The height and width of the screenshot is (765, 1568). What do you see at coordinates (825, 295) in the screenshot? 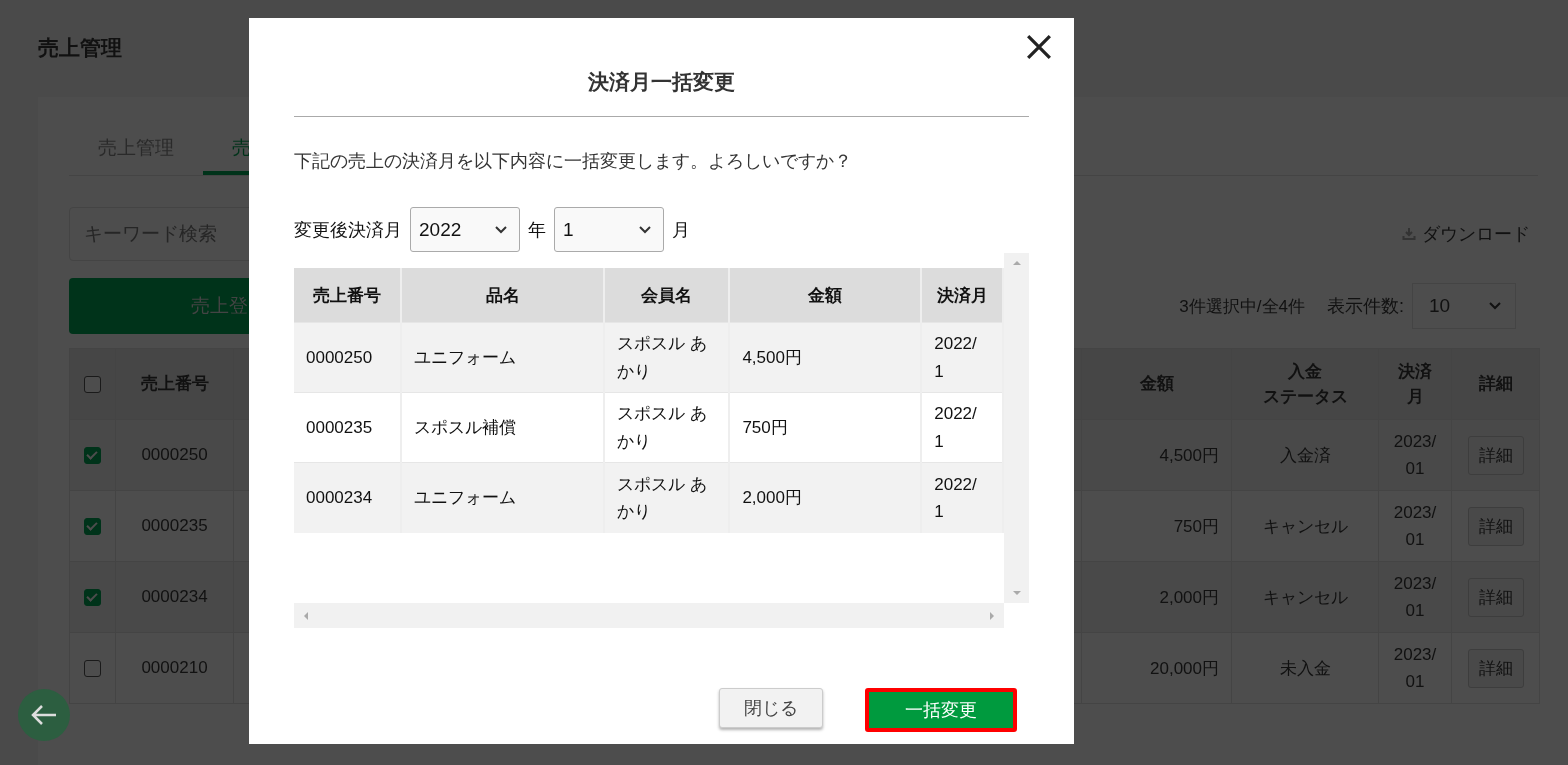
I see `column-header: 金額` at bounding box center [825, 295].